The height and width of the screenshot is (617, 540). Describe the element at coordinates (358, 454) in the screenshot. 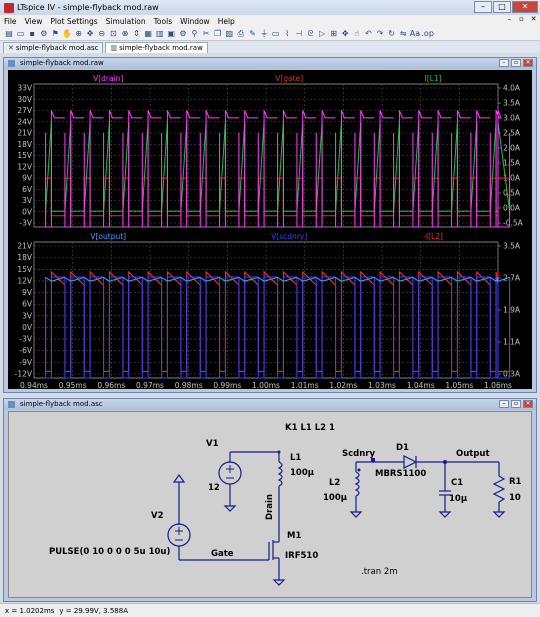

I see `scdnry-net-label: Scdnry` at that location.